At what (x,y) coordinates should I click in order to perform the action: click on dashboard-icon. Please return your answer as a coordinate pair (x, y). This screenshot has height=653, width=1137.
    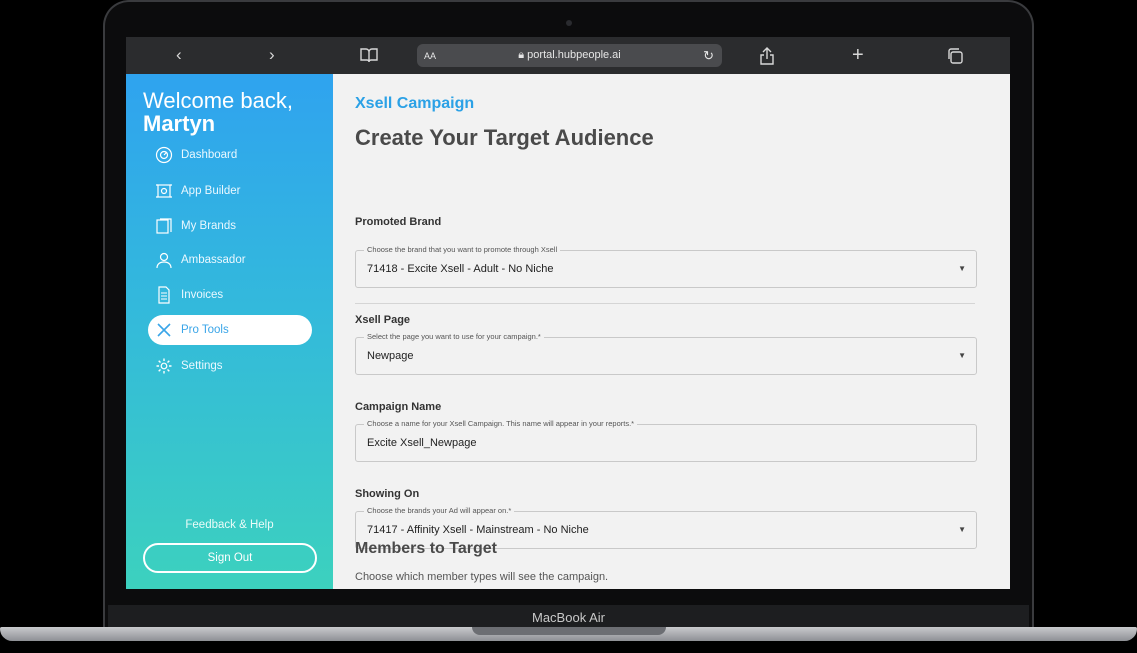
    Looking at the image, I should click on (164, 155).